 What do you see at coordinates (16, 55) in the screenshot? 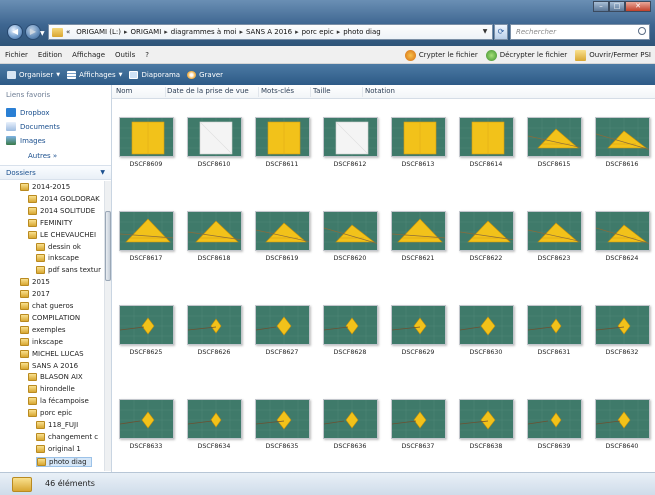
I see `menu-fichier: Fichier` at bounding box center [16, 55].